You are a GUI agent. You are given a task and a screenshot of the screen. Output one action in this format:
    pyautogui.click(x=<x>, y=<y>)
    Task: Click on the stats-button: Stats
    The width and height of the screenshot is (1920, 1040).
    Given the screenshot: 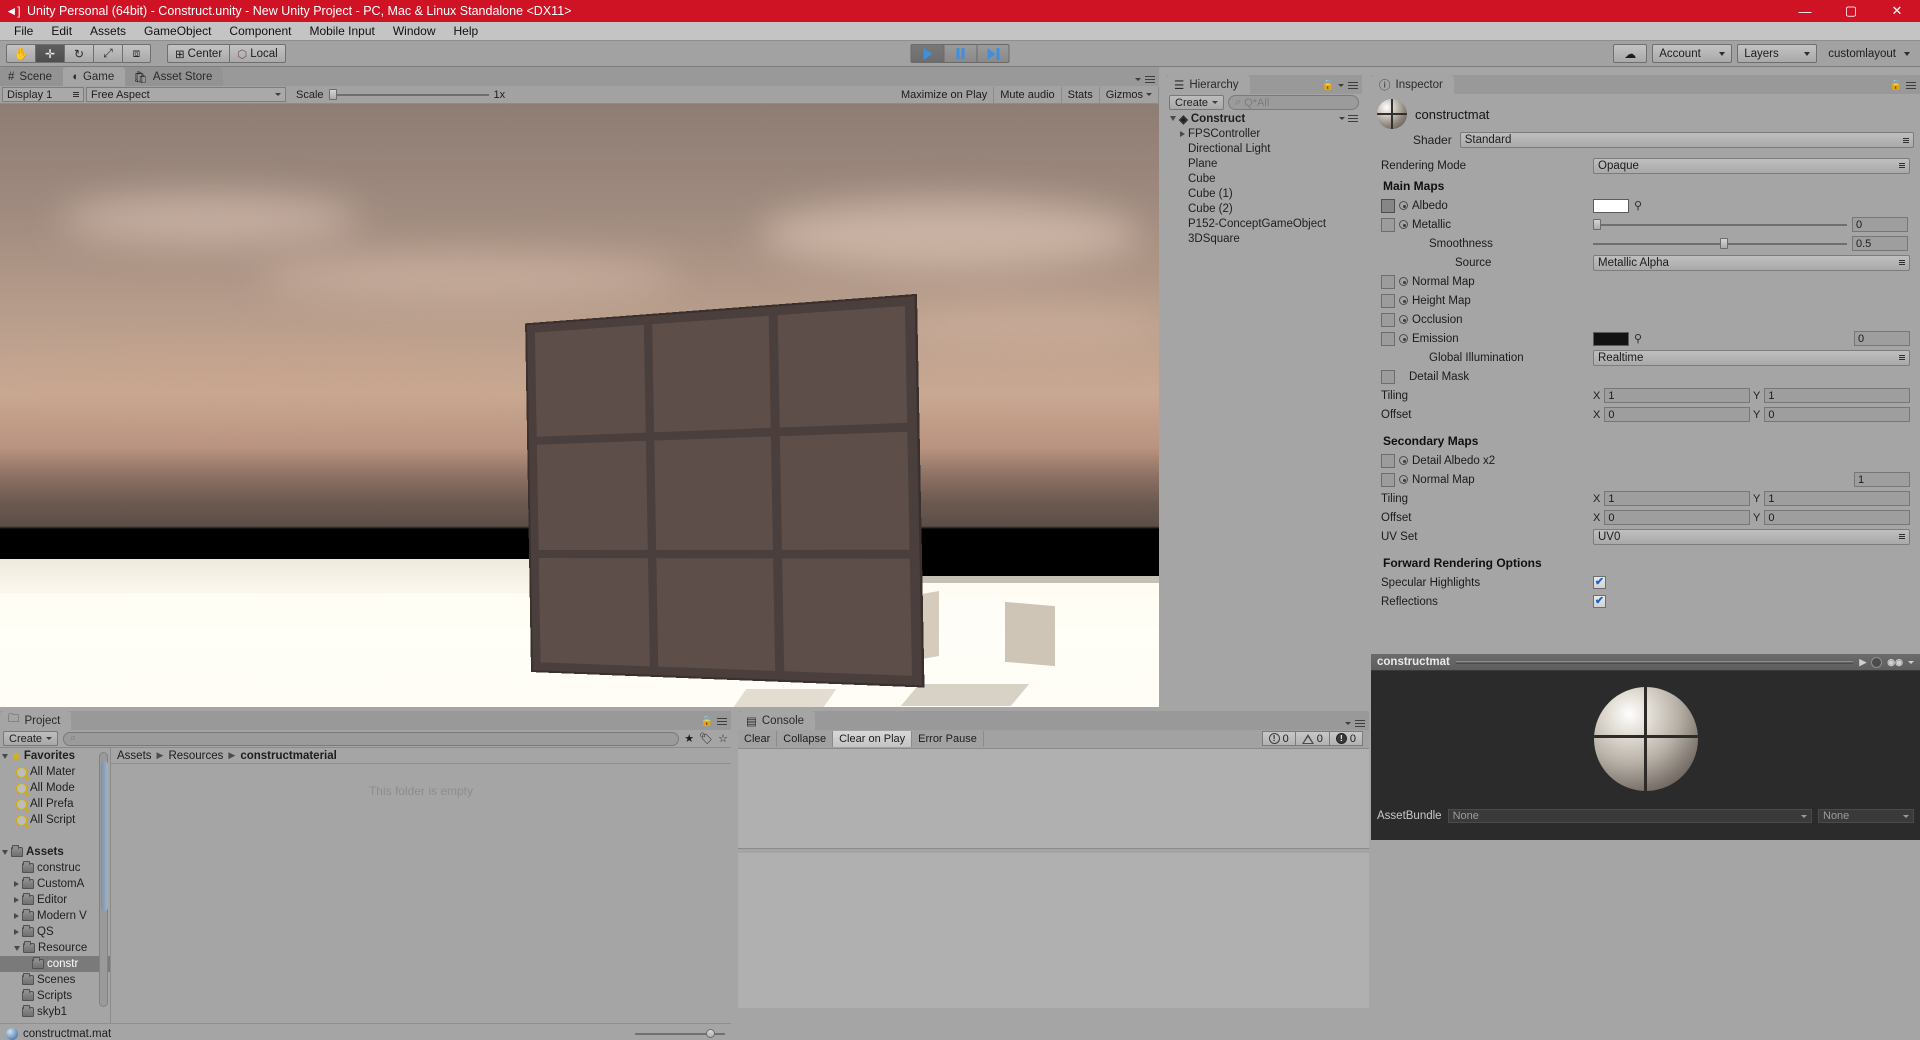 What is the action you would take?
    pyautogui.click(x=1081, y=94)
    